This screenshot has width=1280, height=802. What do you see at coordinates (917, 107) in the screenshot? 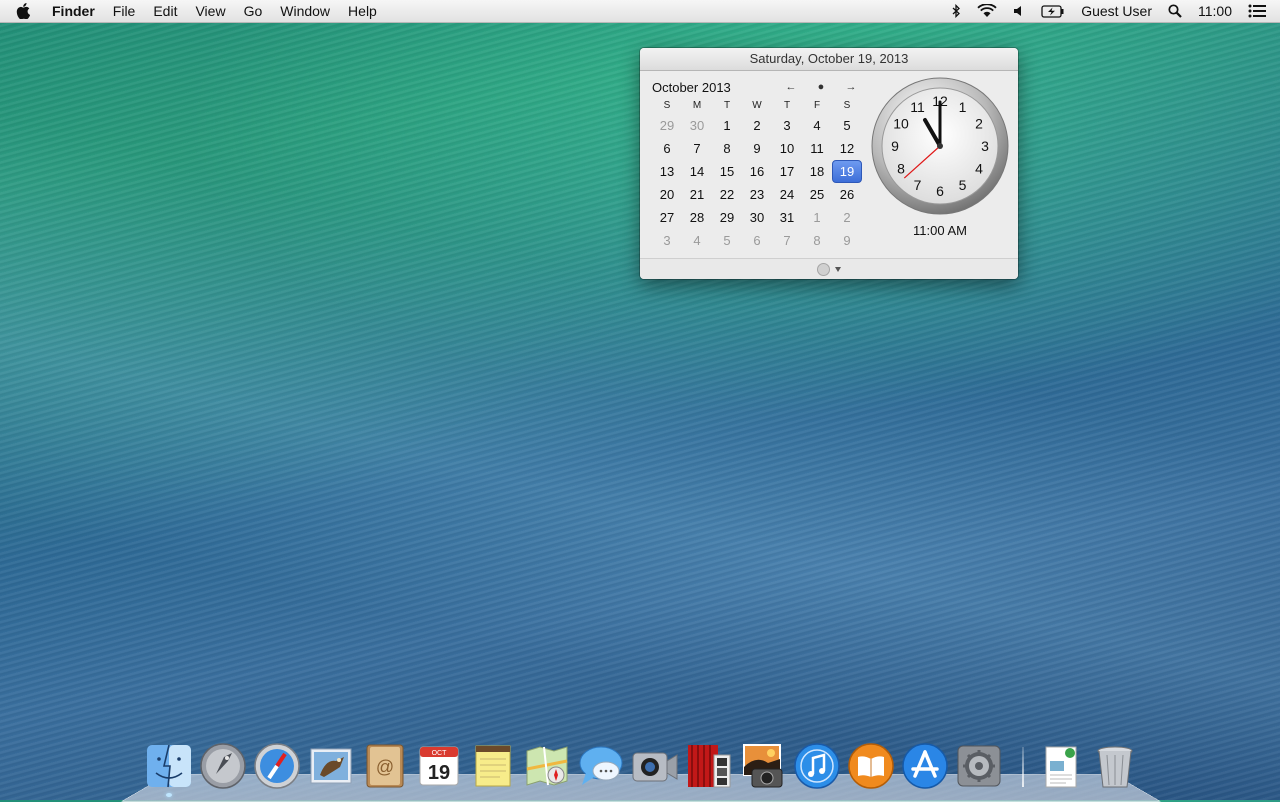
I see `clock-number: 11` at bounding box center [917, 107].